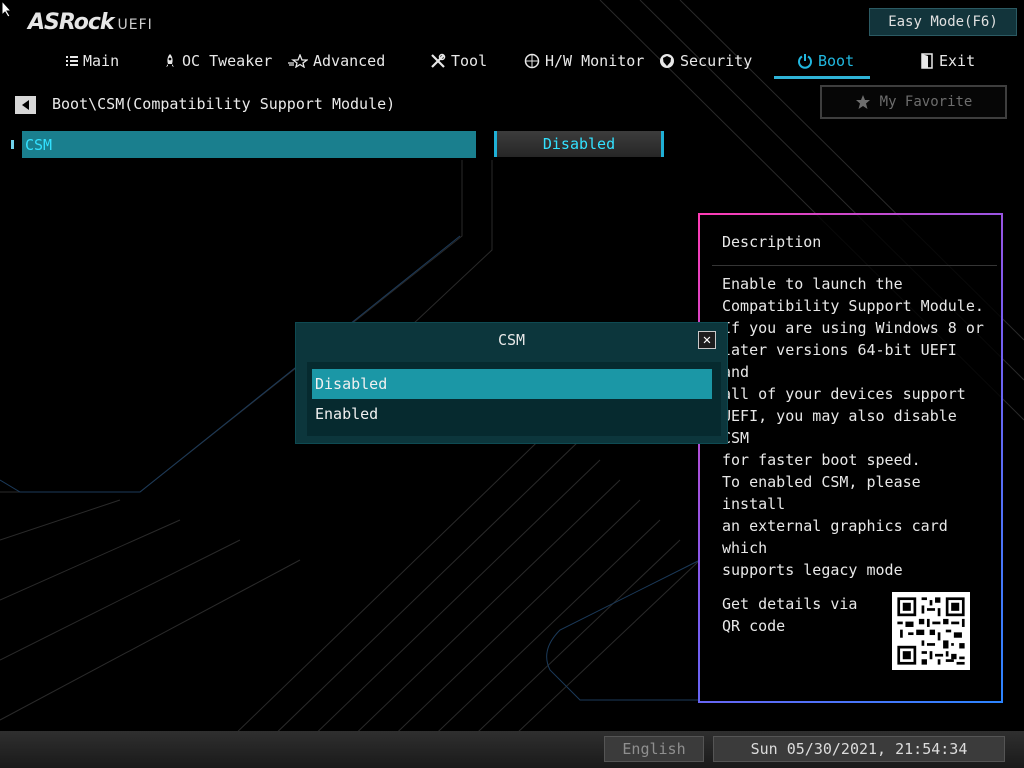 The image size is (1024, 768). I want to click on my-favorite-label: My Favorite, so click(926, 102).